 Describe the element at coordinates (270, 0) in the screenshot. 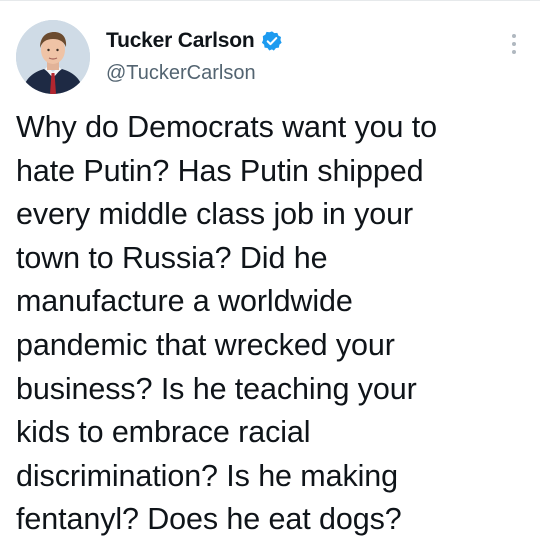

I see `top-divider` at that location.